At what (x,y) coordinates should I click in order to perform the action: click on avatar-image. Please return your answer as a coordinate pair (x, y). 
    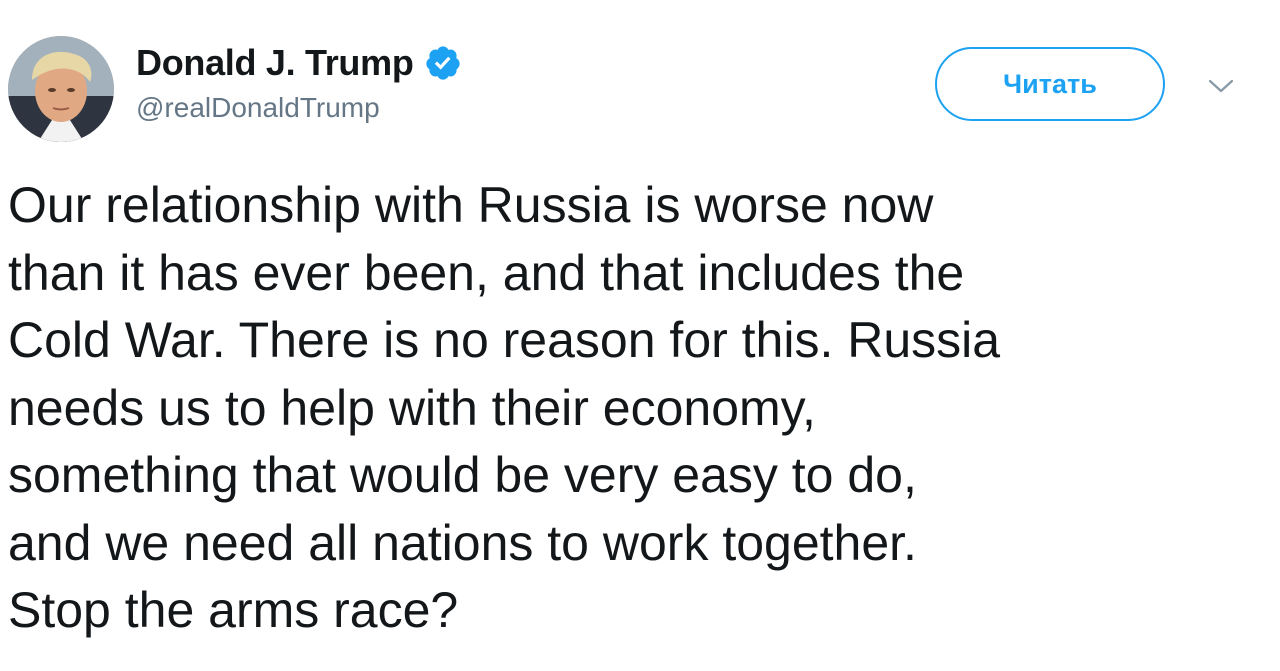
    Looking at the image, I should click on (61, 89).